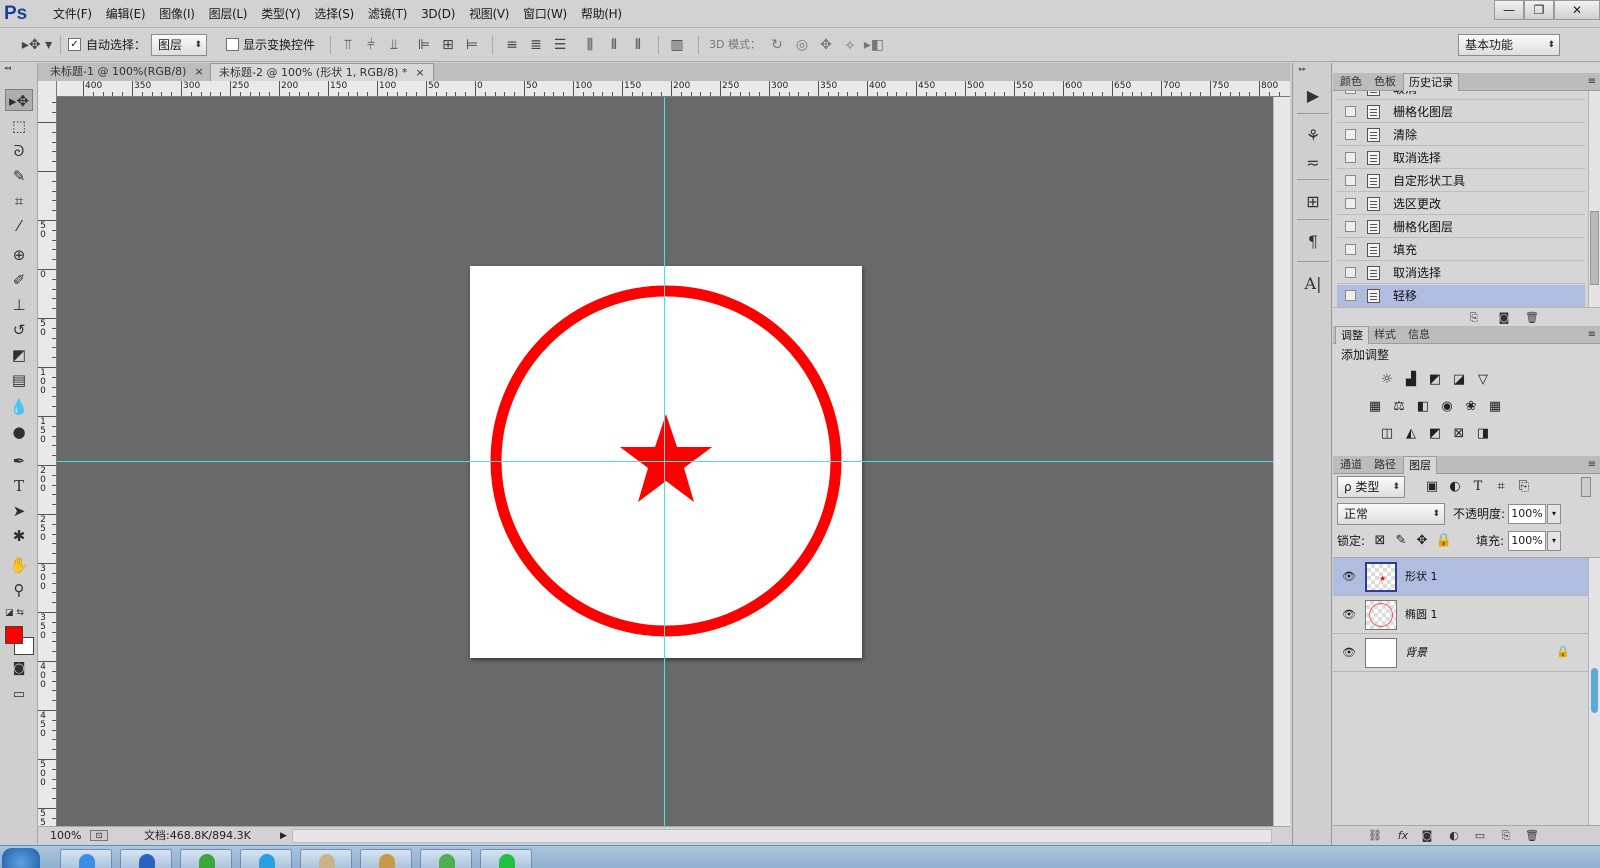  I want to click on history-item: 清除, so click(1461, 135).